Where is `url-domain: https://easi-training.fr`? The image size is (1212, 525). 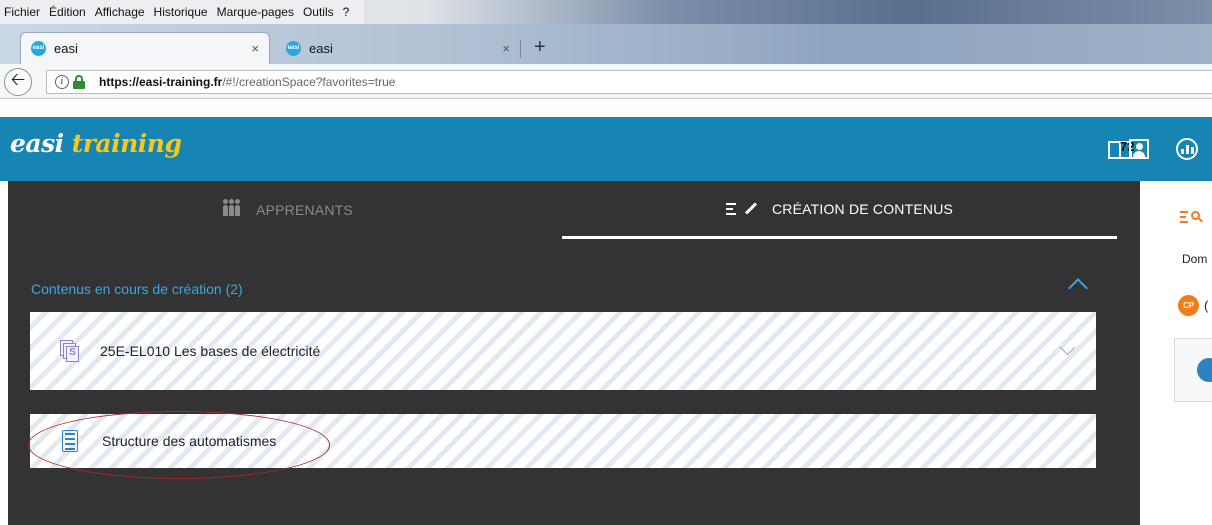 url-domain: https://easi-training.fr is located at coordinates (161, 82).